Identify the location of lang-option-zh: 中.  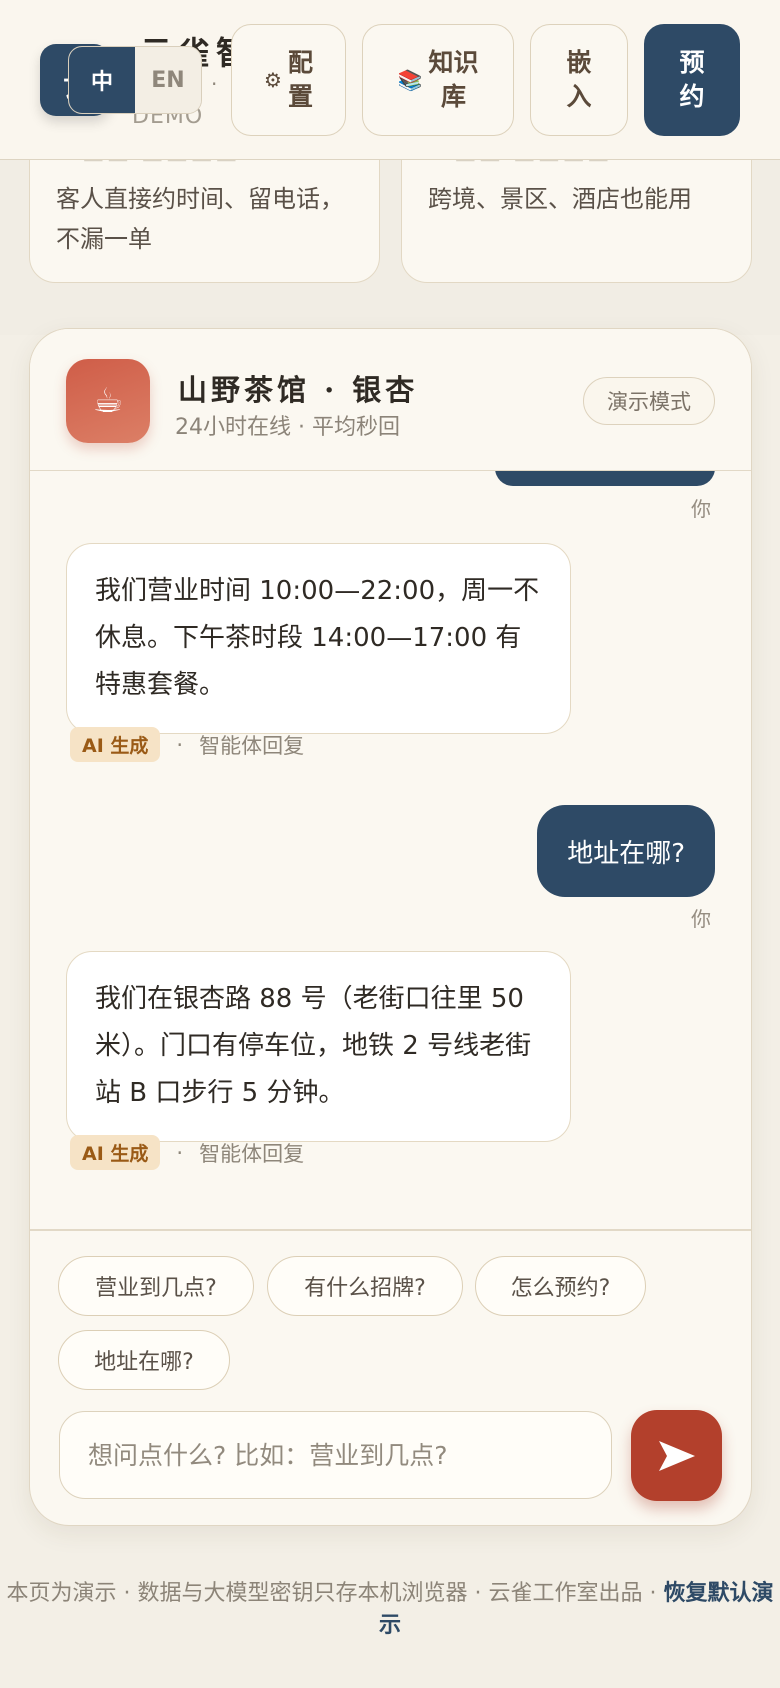
(102, 80).